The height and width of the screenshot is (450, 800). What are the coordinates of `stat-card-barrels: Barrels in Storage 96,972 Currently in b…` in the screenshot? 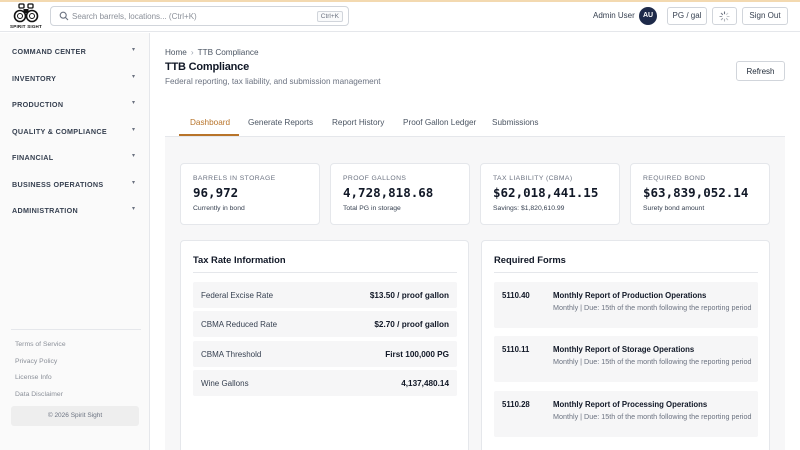 It's located at (250, 194).